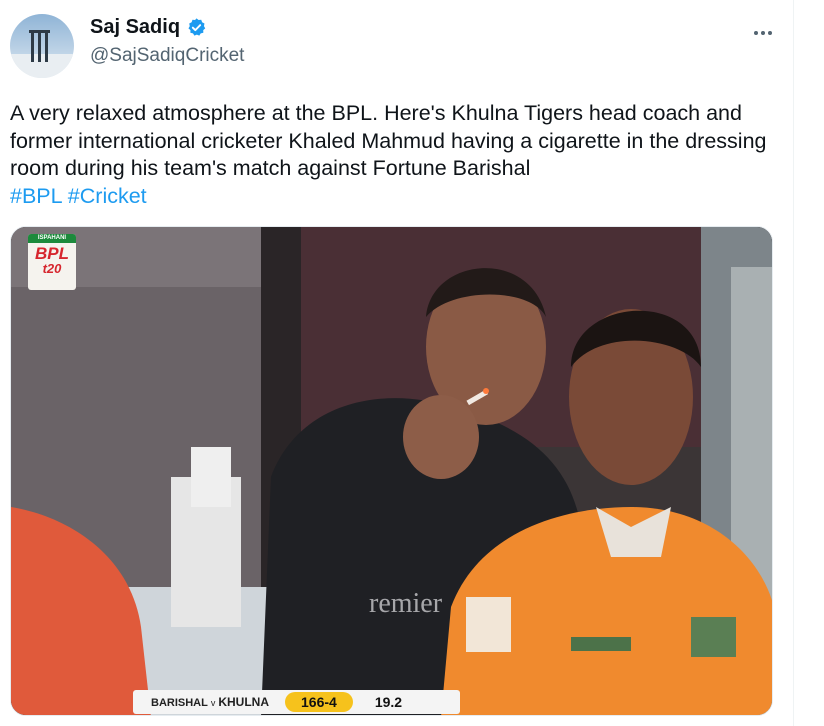 The height and width of the screenshot is (726, 824). I want to click on logo-brand: ISPAHANI, so click(52, 238).